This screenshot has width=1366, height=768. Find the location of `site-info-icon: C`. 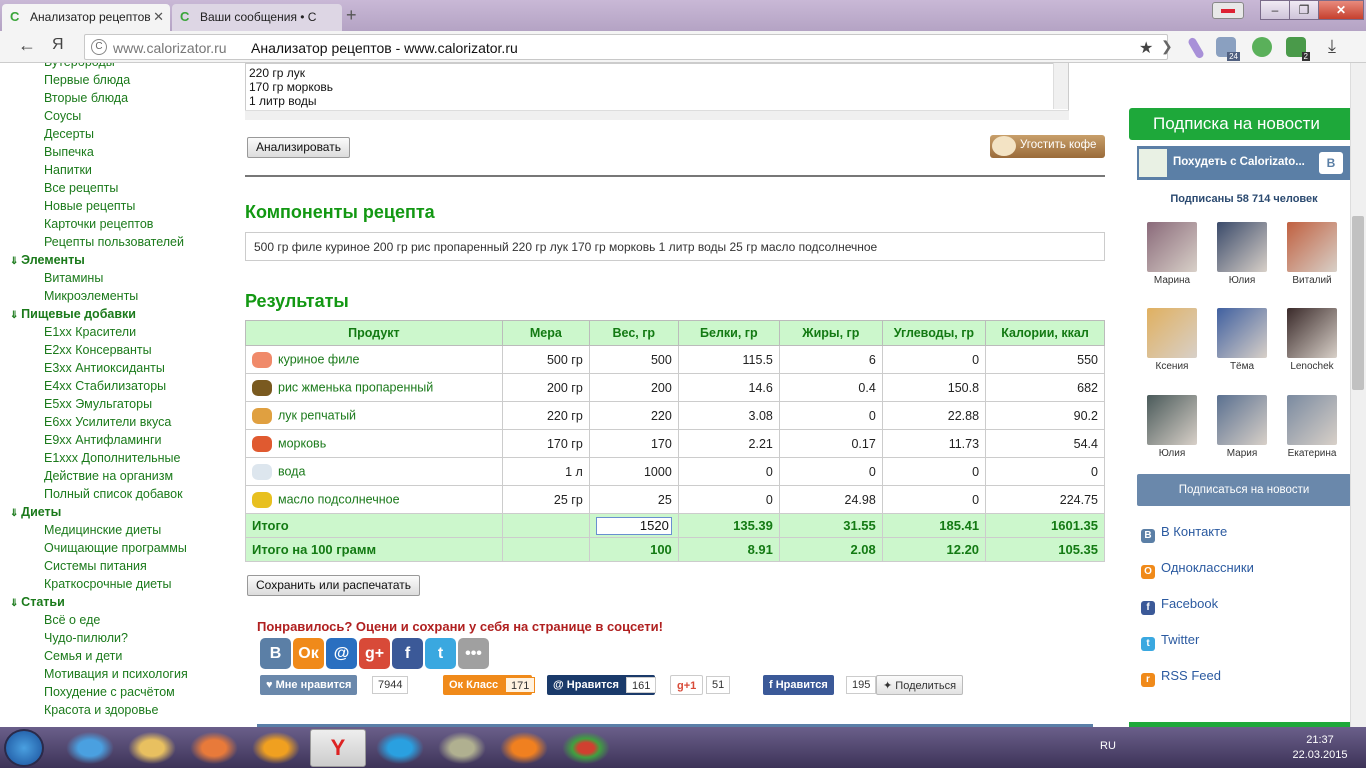

site-info-icon: C is located at coordinates (99, 47).